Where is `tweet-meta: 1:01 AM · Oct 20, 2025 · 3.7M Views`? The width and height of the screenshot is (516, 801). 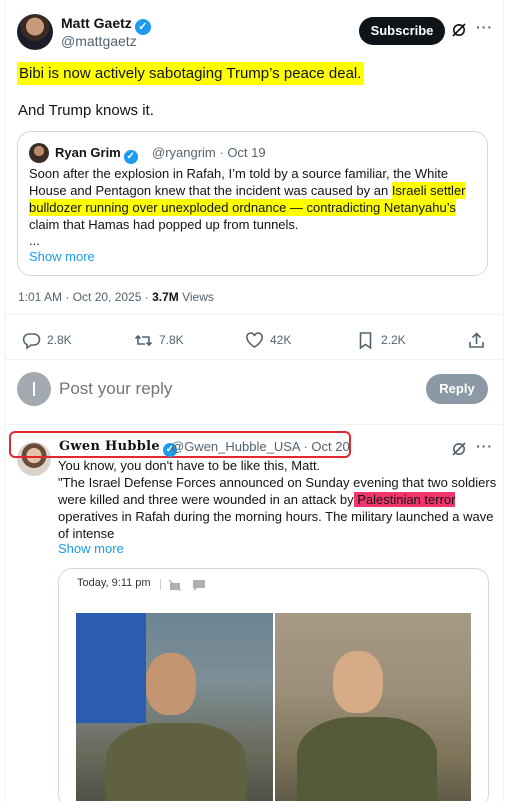
tweet-meta: 1:01 AM · Oct 20, 2025 · 3.7M Views is located at coordinates (116, 297).